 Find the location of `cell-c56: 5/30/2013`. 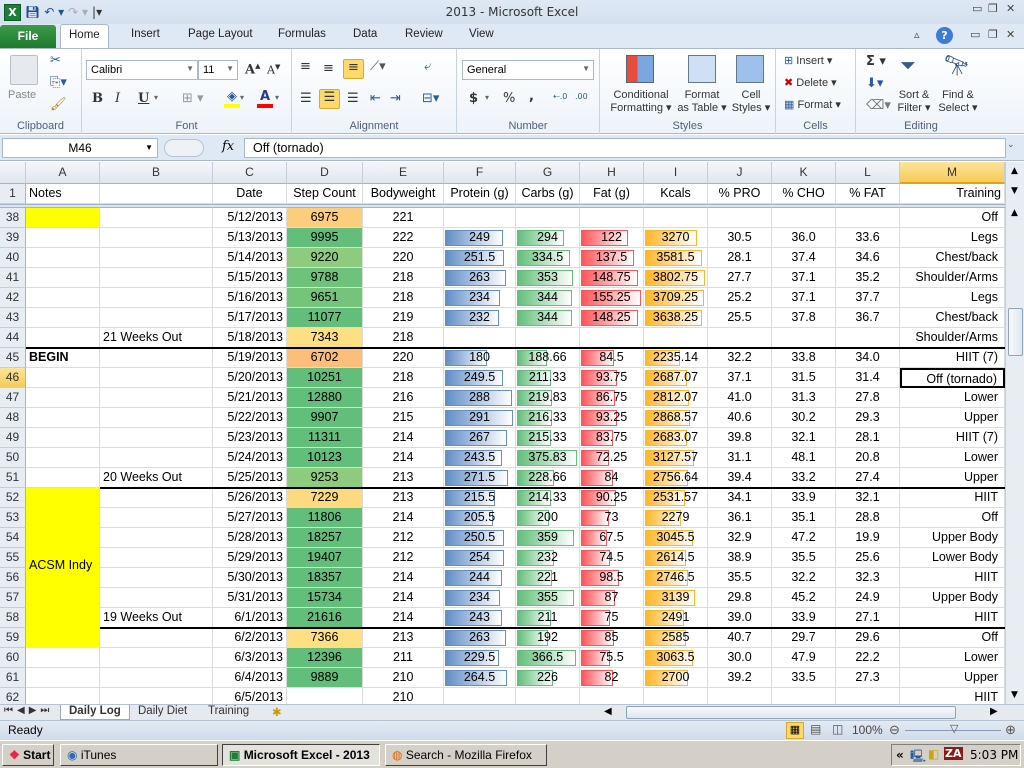

cell-c56: 5/30/2013 is located at coordinates (250, 578).